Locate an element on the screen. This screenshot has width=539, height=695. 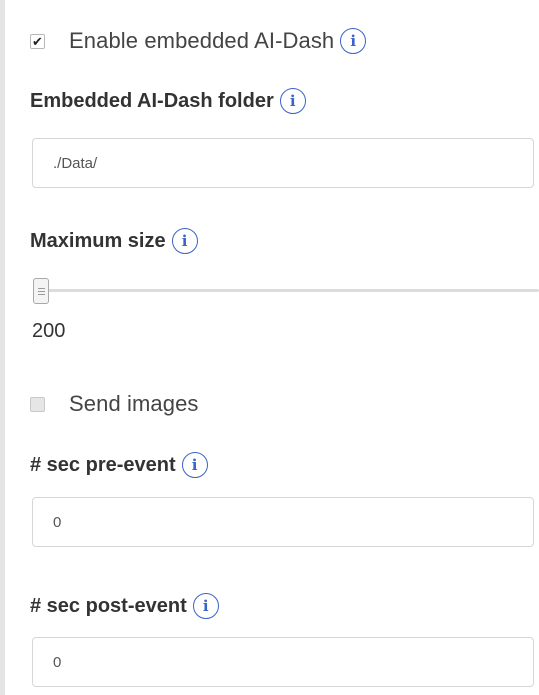
enable-embedded-checkbox: ✔ is located at coordinates (37, 41).